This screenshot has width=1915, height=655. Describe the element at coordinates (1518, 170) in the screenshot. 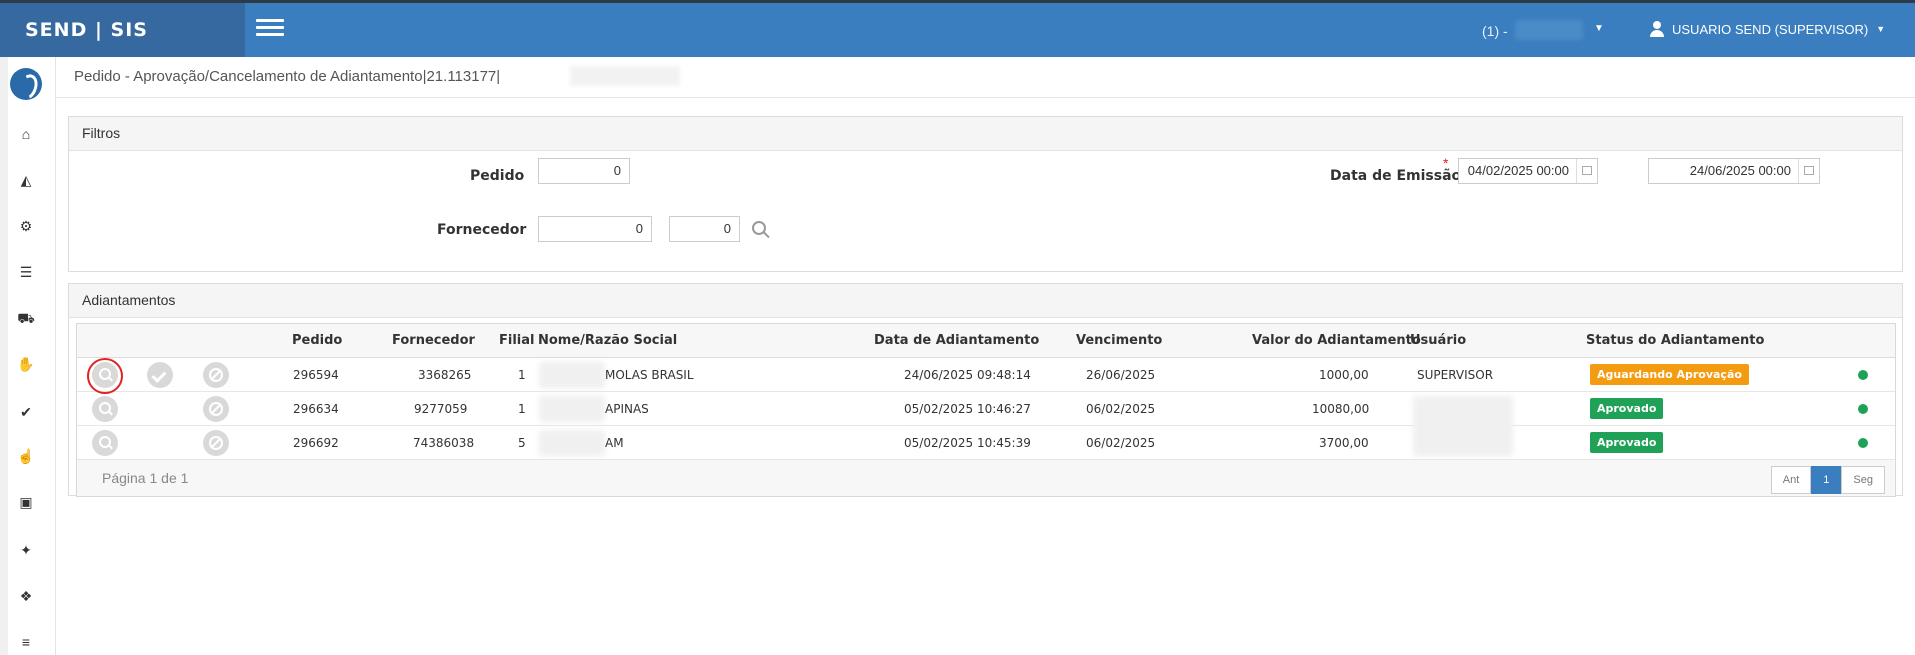

I see `data-inicio-value: 04/02/2025 00:00` at that location.